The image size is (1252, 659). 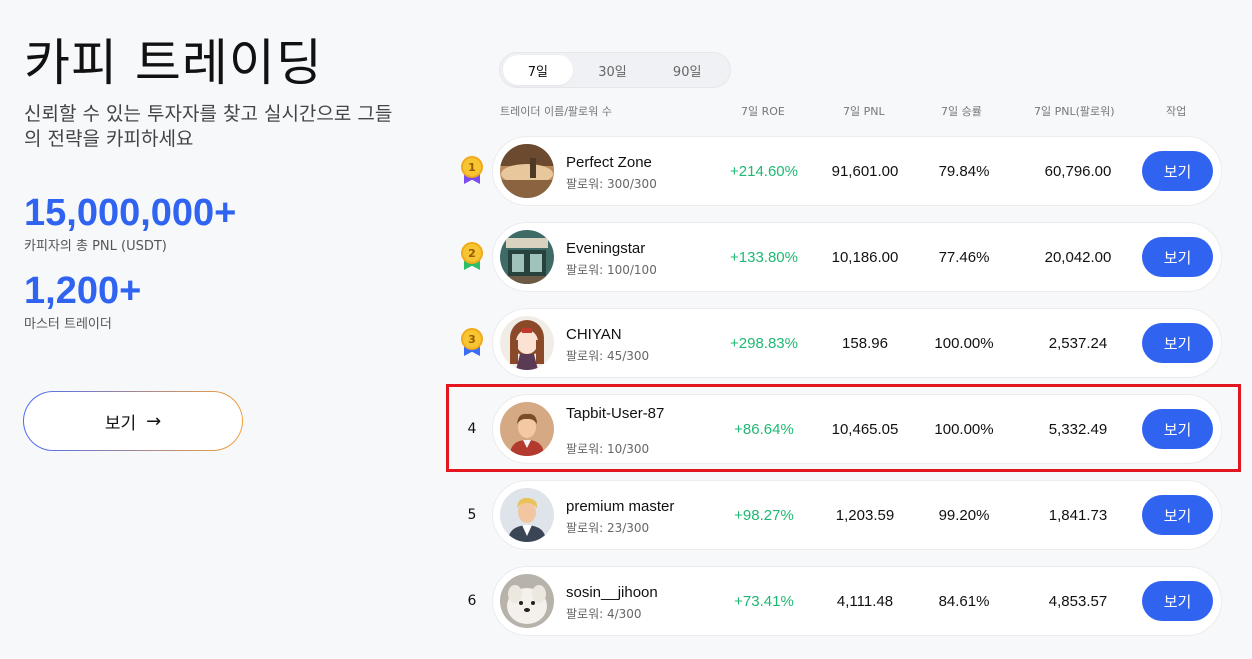 I want to click on rank-number: 5, so click(x=472, y=515).